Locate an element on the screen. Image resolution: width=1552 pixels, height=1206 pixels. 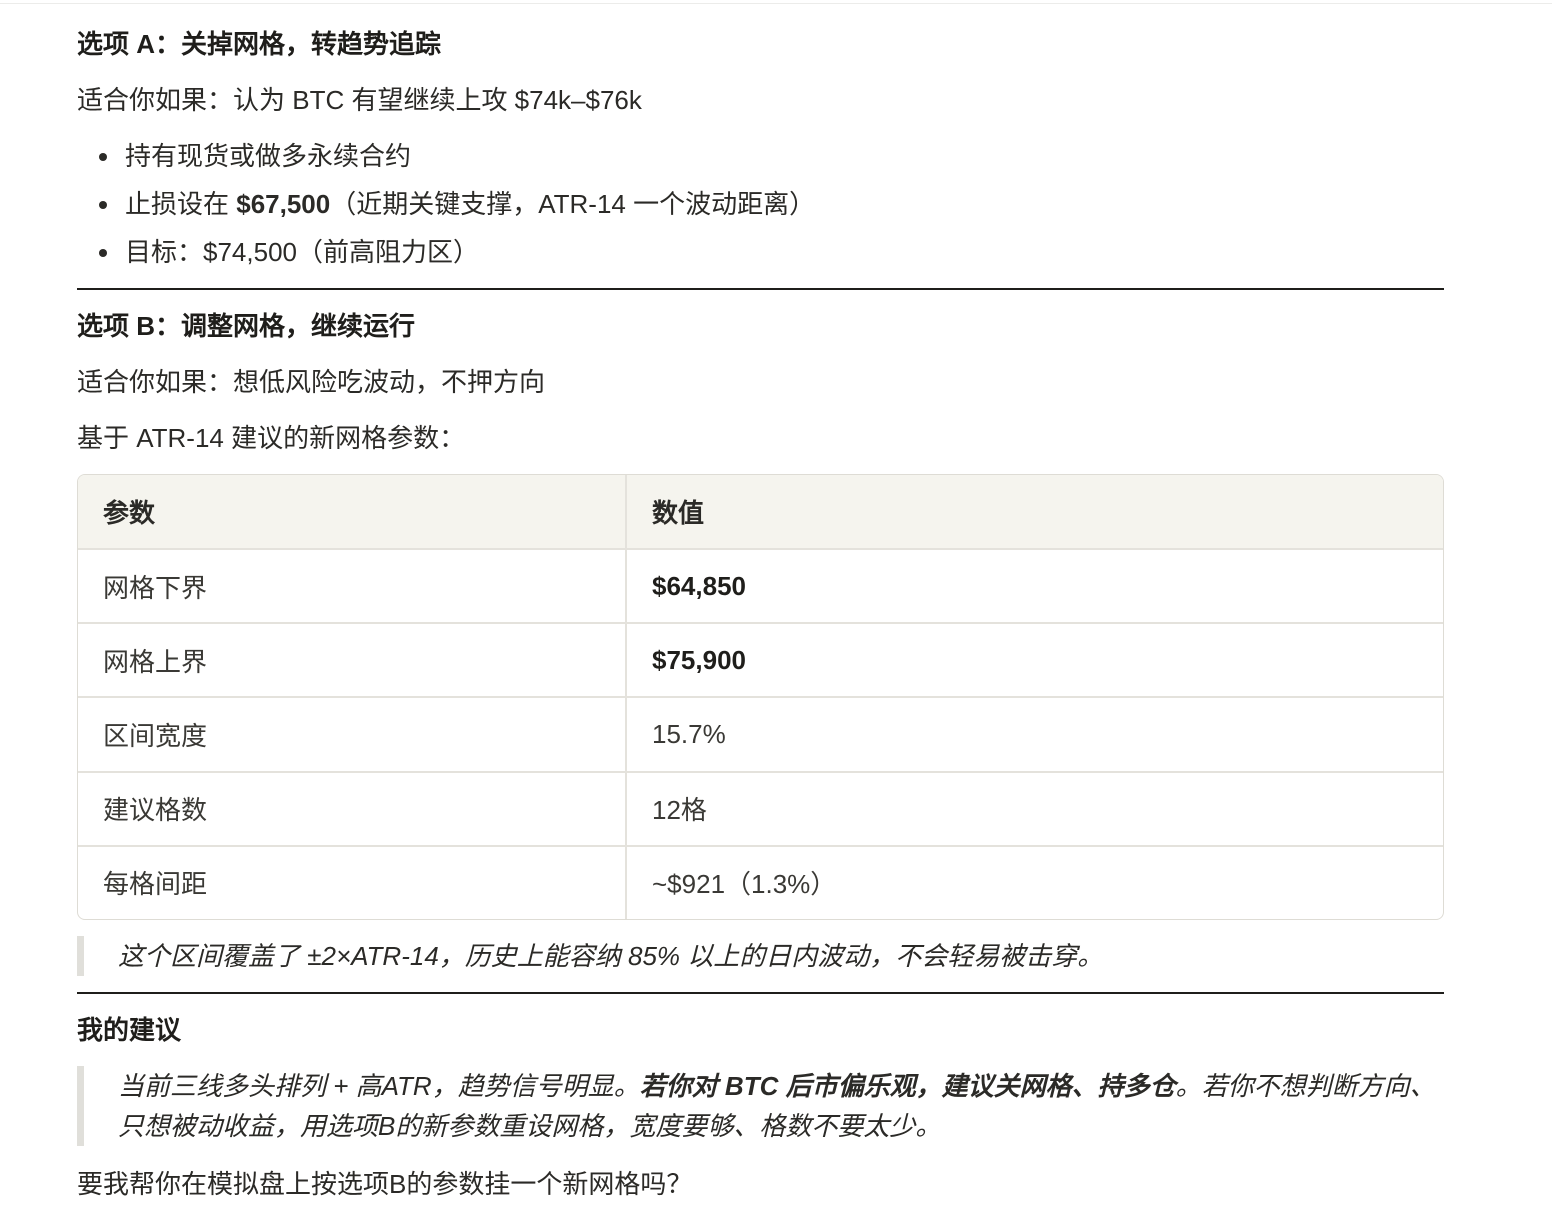
table-row: 每格间距 ~$921（1.3%） is located at coordinates (760, 882).